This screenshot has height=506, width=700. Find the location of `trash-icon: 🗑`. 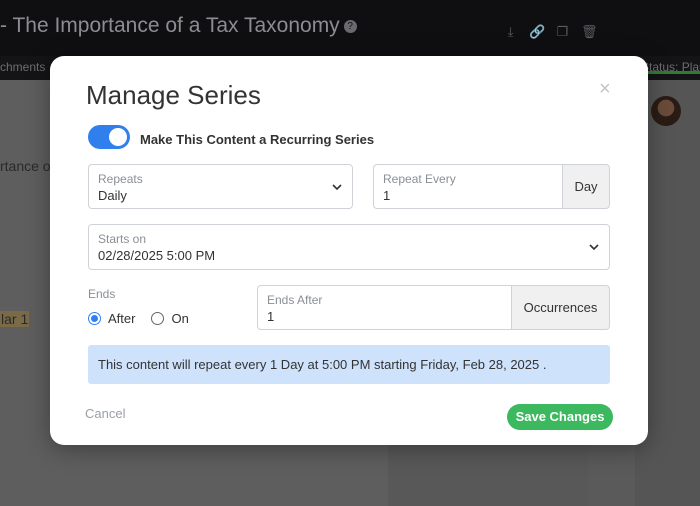

trash-icon: 🗑 is located at coordinates (589, 32).